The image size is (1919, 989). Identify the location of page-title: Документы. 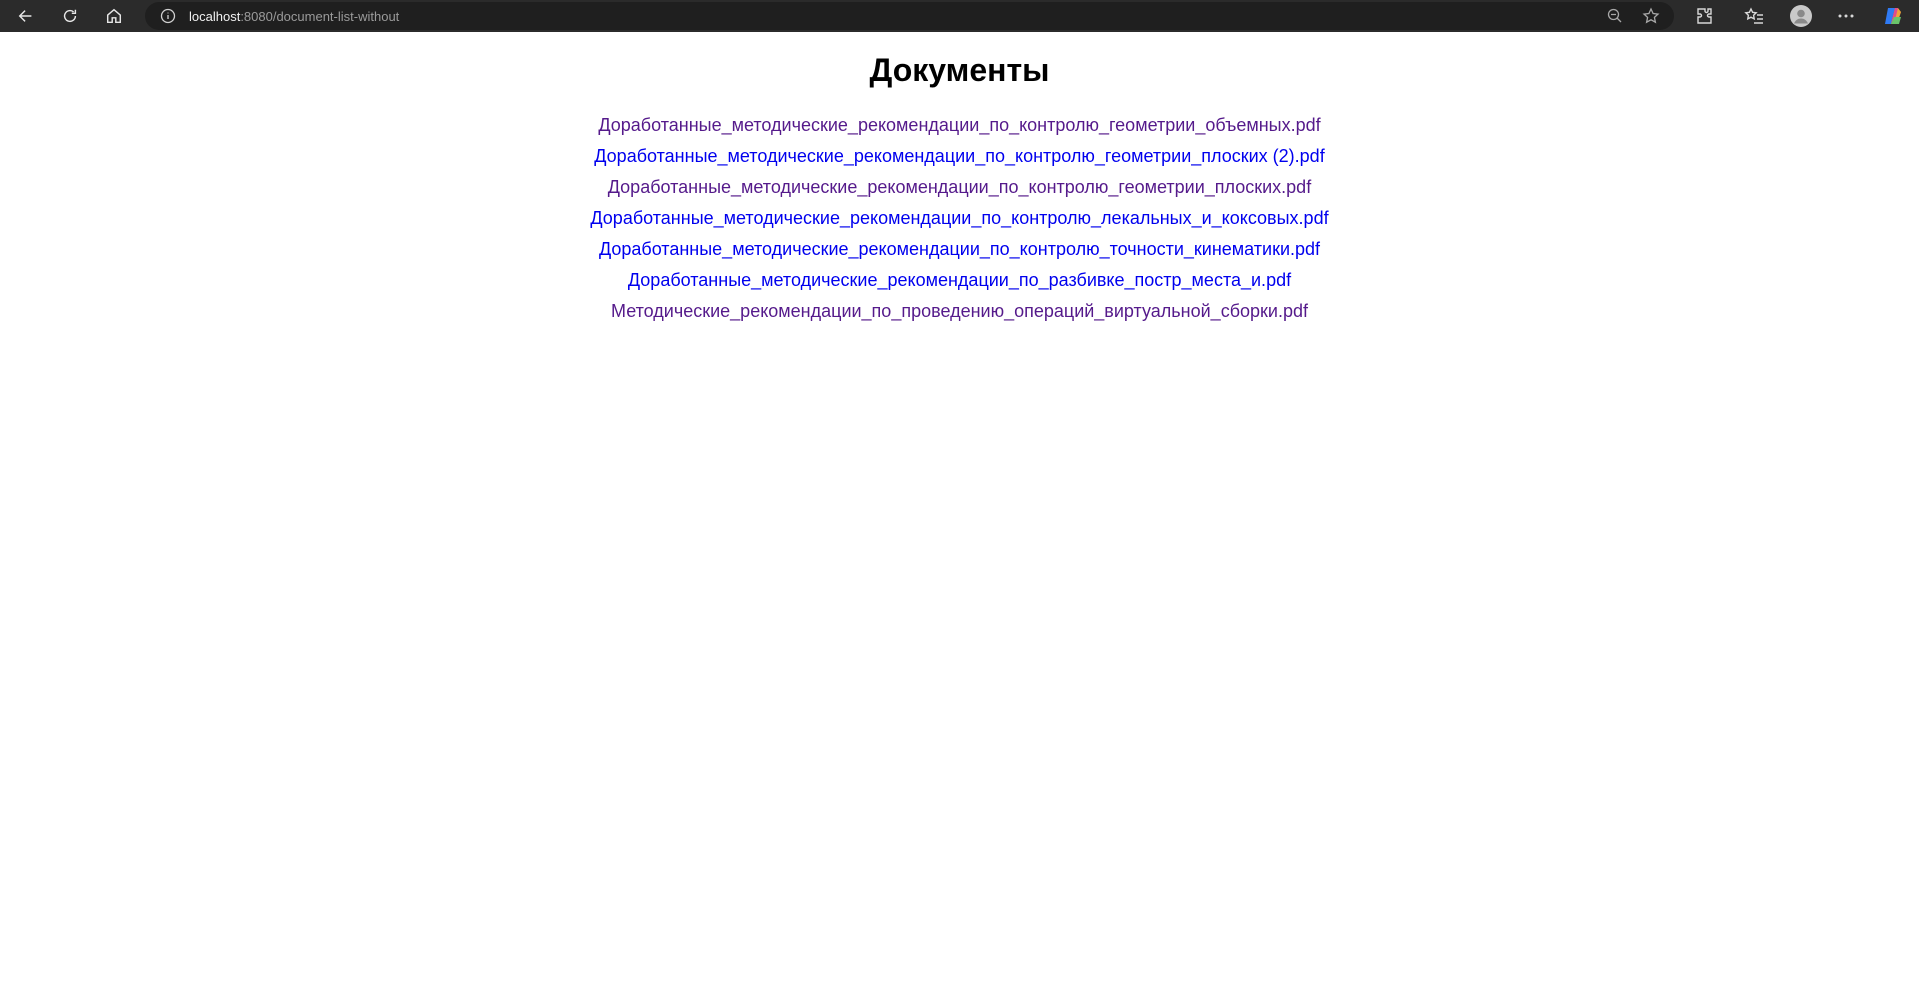
(959, 70).